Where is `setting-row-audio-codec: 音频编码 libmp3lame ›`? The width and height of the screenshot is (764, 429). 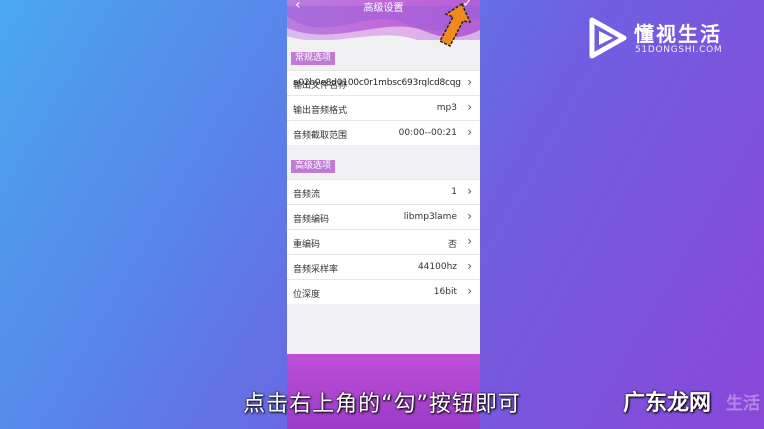 setting-row-audio-codec: 音频编码 libmp3lame › is located at coordinates (383, 216).